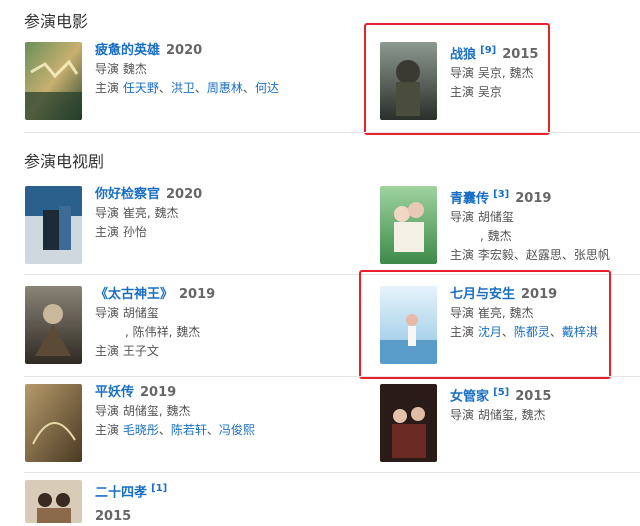 This screenshot has height=526, width=640. Describe the element at coordinates (134, 232) in the screenshot. I see `cast-name: 孙怡` at that location.